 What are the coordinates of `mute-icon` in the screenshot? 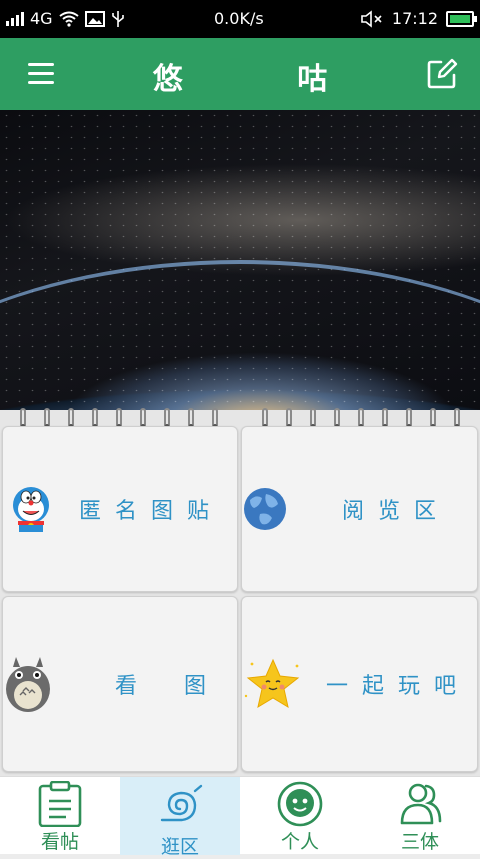 It's located at (371, 18).